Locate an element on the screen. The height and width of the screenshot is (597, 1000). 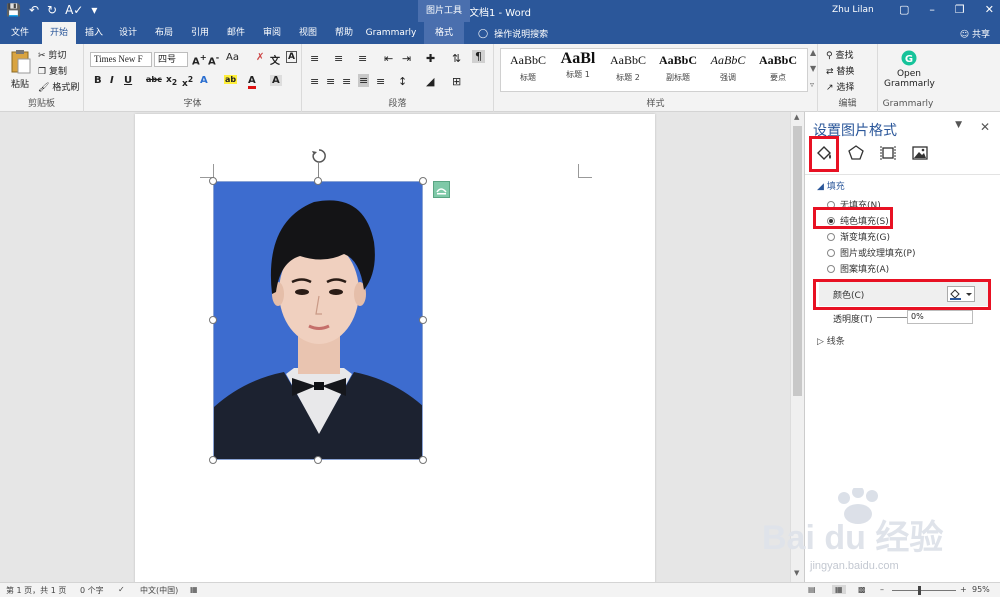
copy-button: ❐ 复制 is located at coordinates (52, 70).